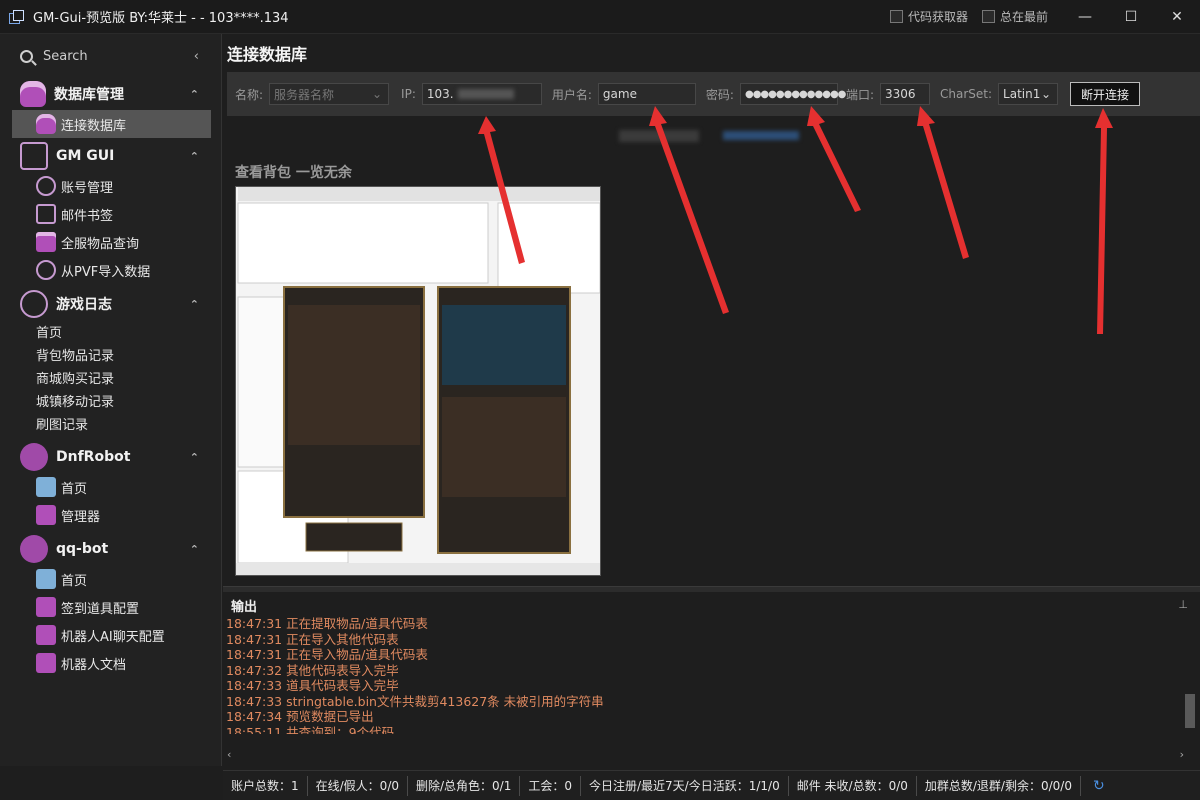  What do you see at coordinates (34, 156) in the screenshot?
I see `user-window-icon` at bounding box center [34, 156].